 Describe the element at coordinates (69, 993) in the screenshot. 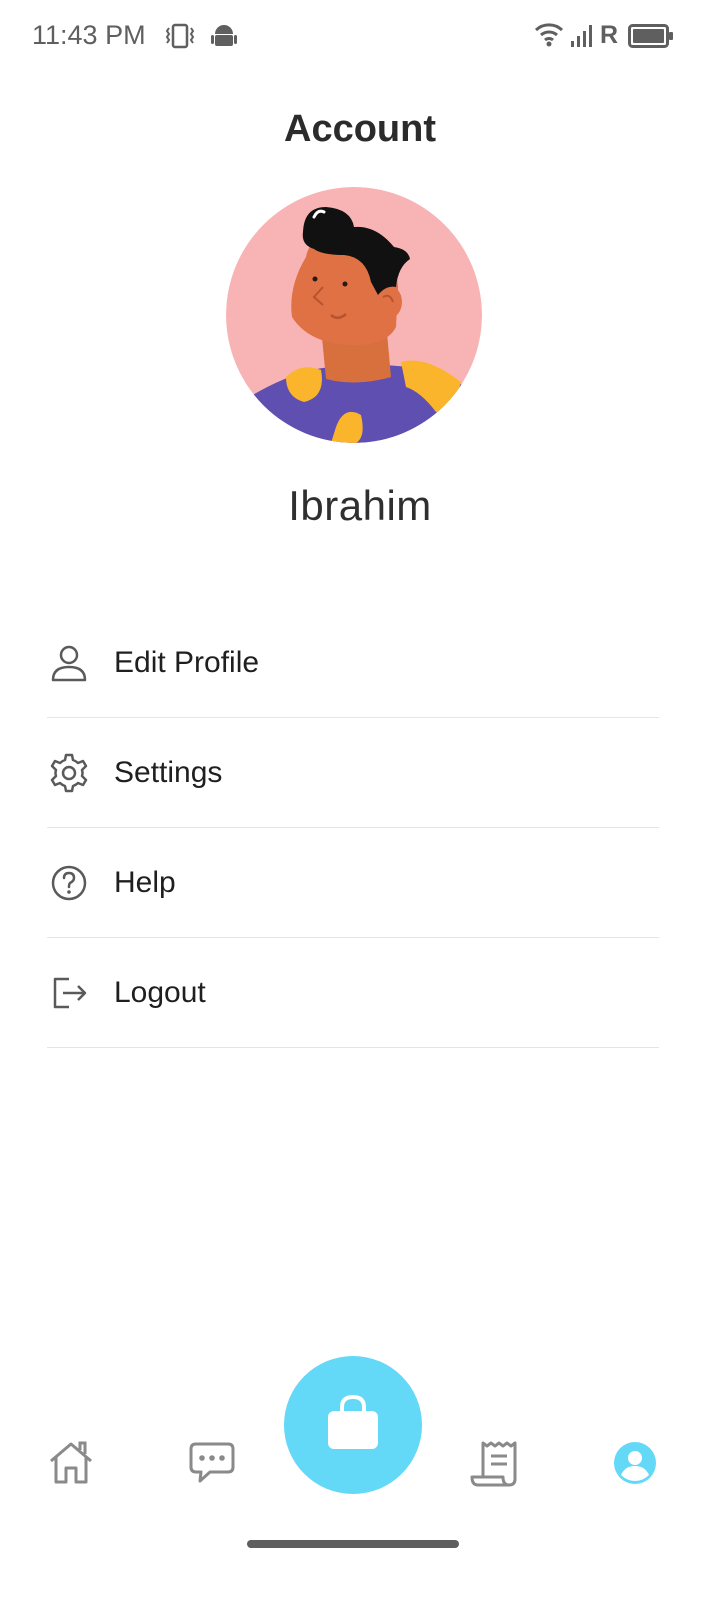

I see `logout-icon` at that location.